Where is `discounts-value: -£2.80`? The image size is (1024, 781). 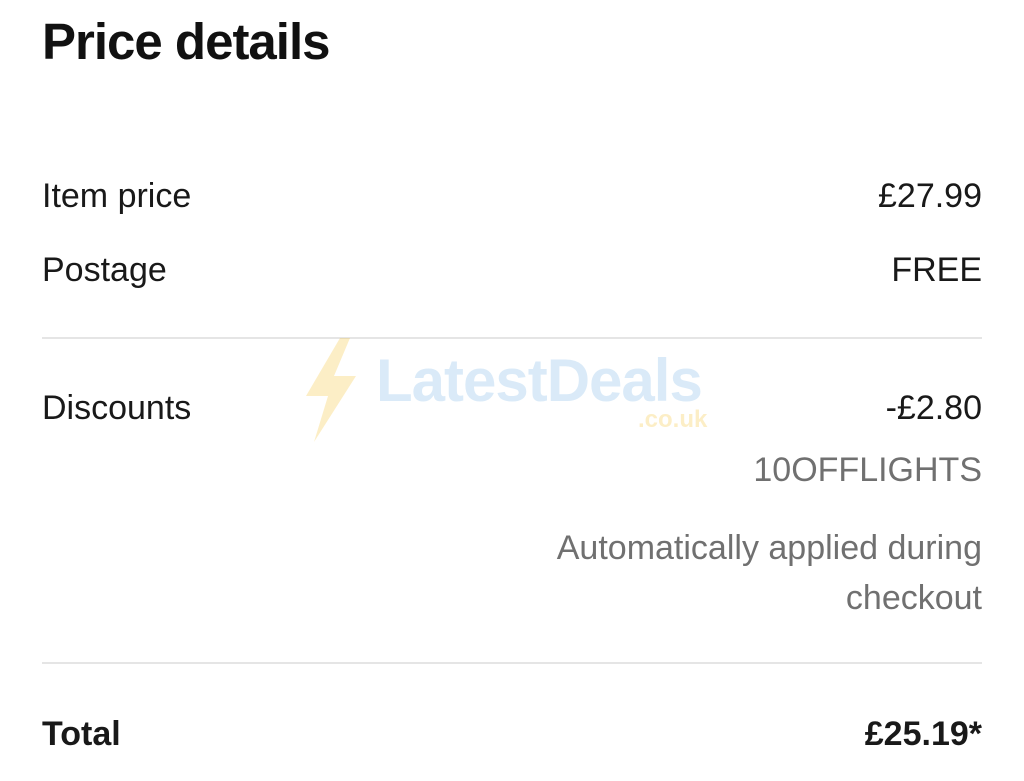
discounts-value: -£2.80 is located at coordinates (933, 408).